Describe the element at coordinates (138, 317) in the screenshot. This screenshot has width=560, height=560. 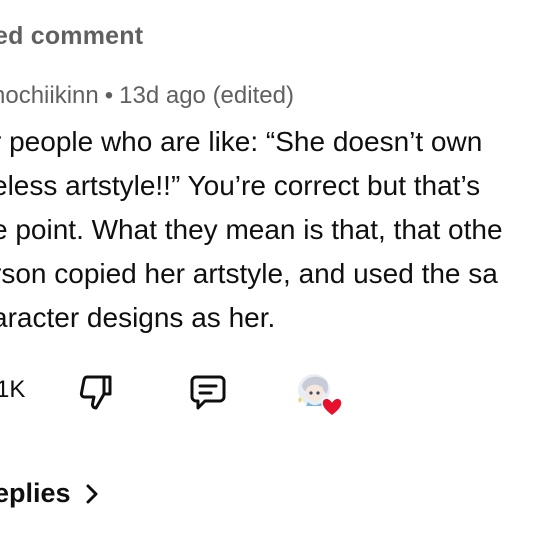
I see `comment-line: aracter designs as her.` at that location.